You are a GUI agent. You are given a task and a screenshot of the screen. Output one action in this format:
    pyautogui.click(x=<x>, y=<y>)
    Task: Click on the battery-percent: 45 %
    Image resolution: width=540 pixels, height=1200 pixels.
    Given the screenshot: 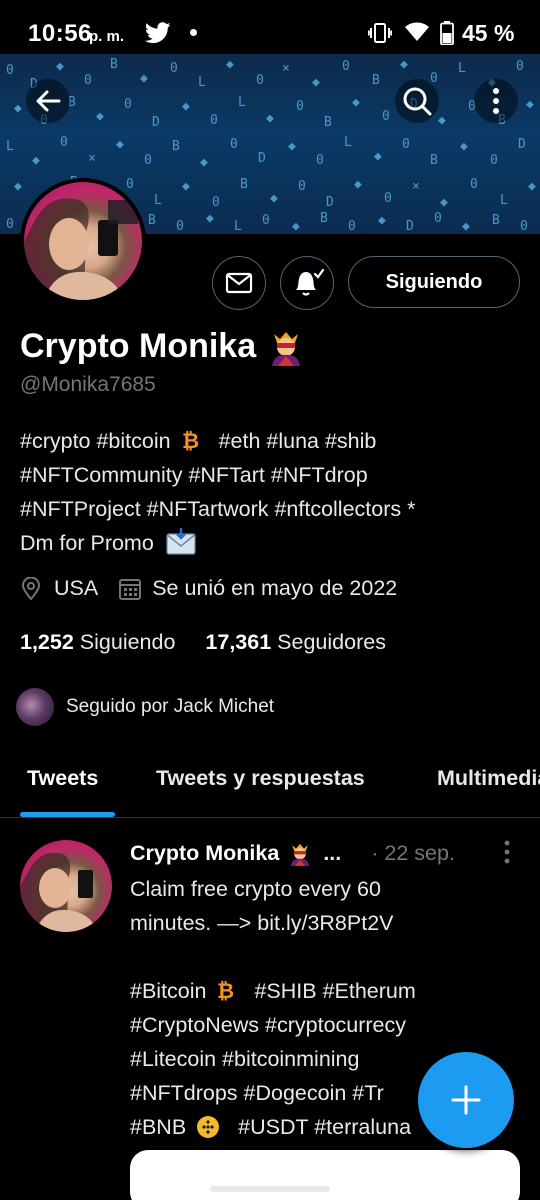 What is the action you would take?
    pyautogui.click(x=488, y=33)
    